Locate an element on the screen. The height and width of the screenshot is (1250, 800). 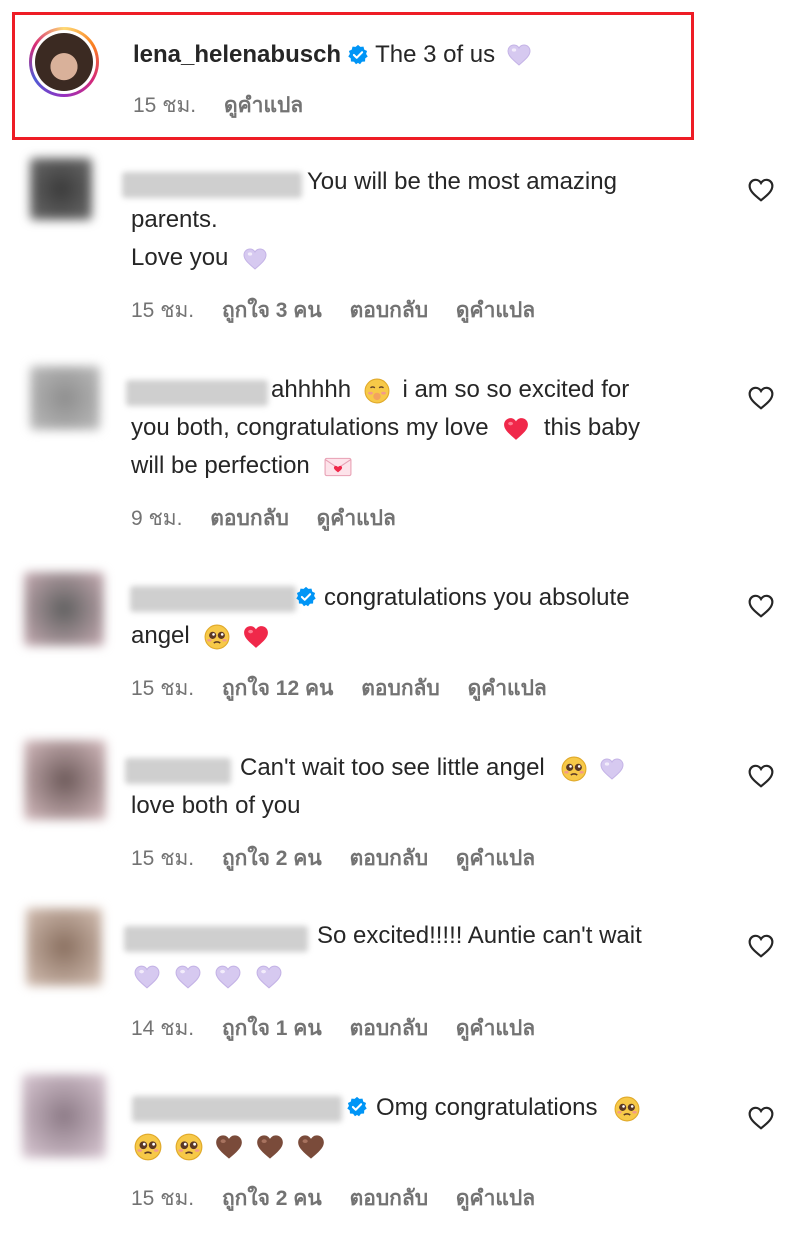
comment-time: 14 ชม. is located at coordinates (163, 1028).